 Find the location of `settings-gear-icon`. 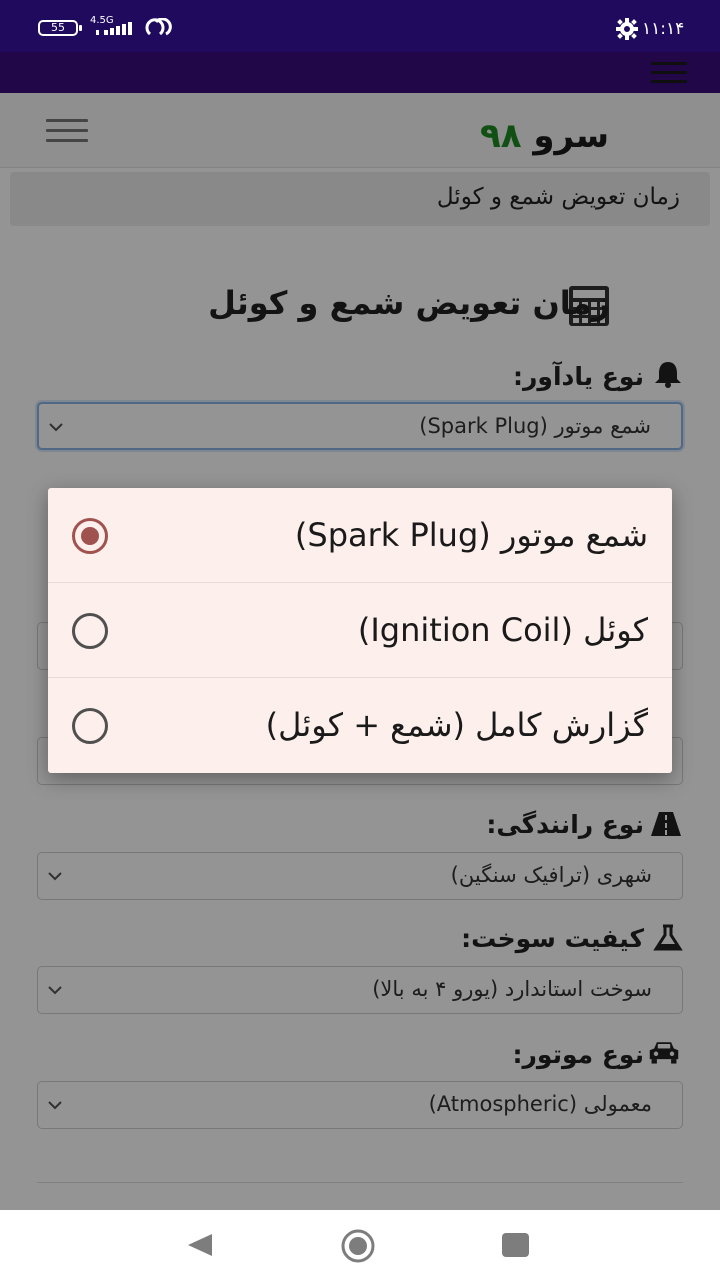

settings-gear-icon is located at coordinates (627, 29).